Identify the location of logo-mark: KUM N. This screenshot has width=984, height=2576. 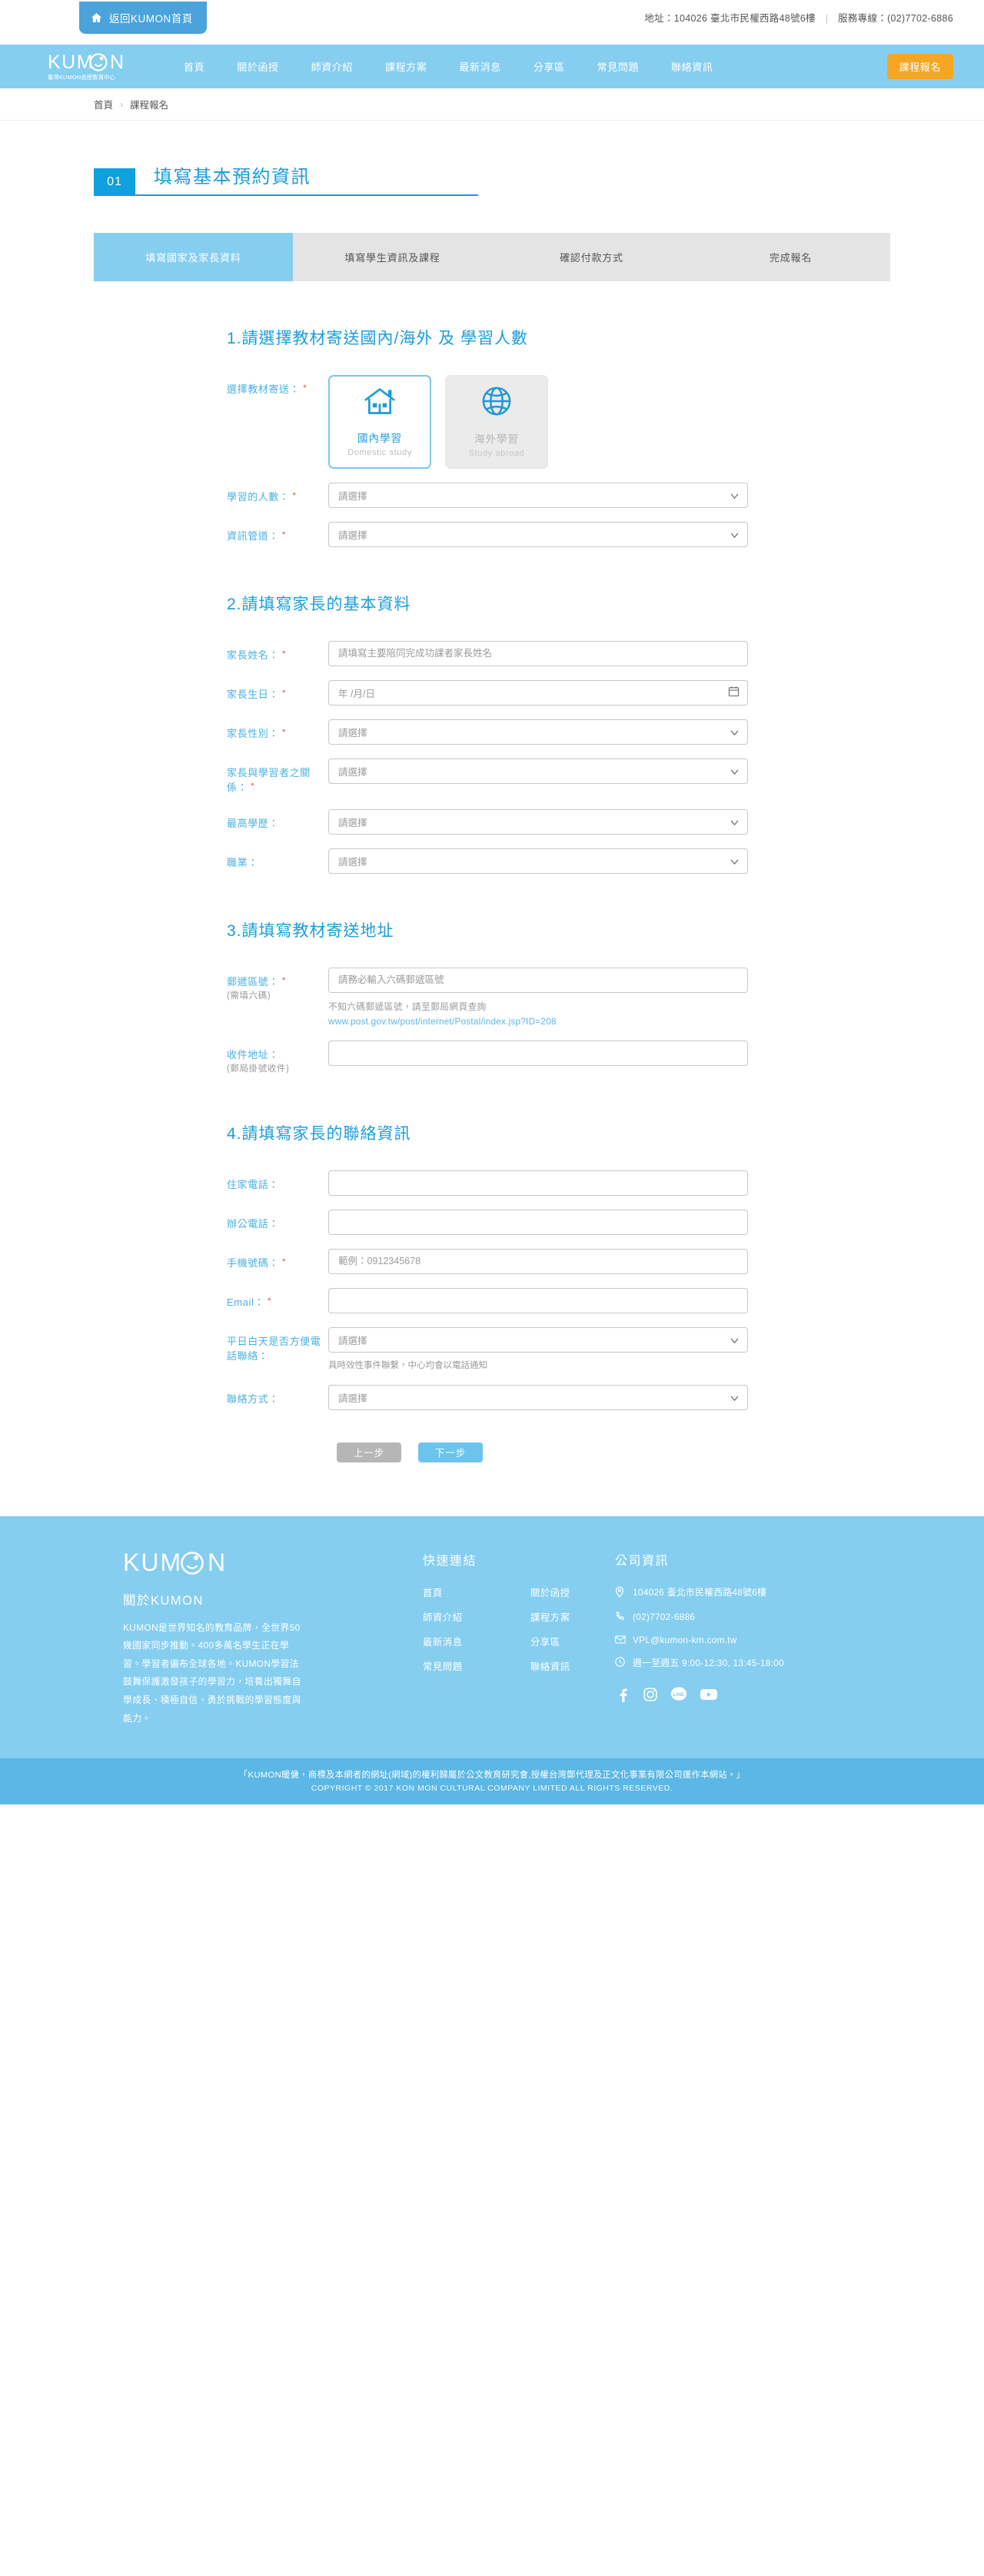
(91, 62).